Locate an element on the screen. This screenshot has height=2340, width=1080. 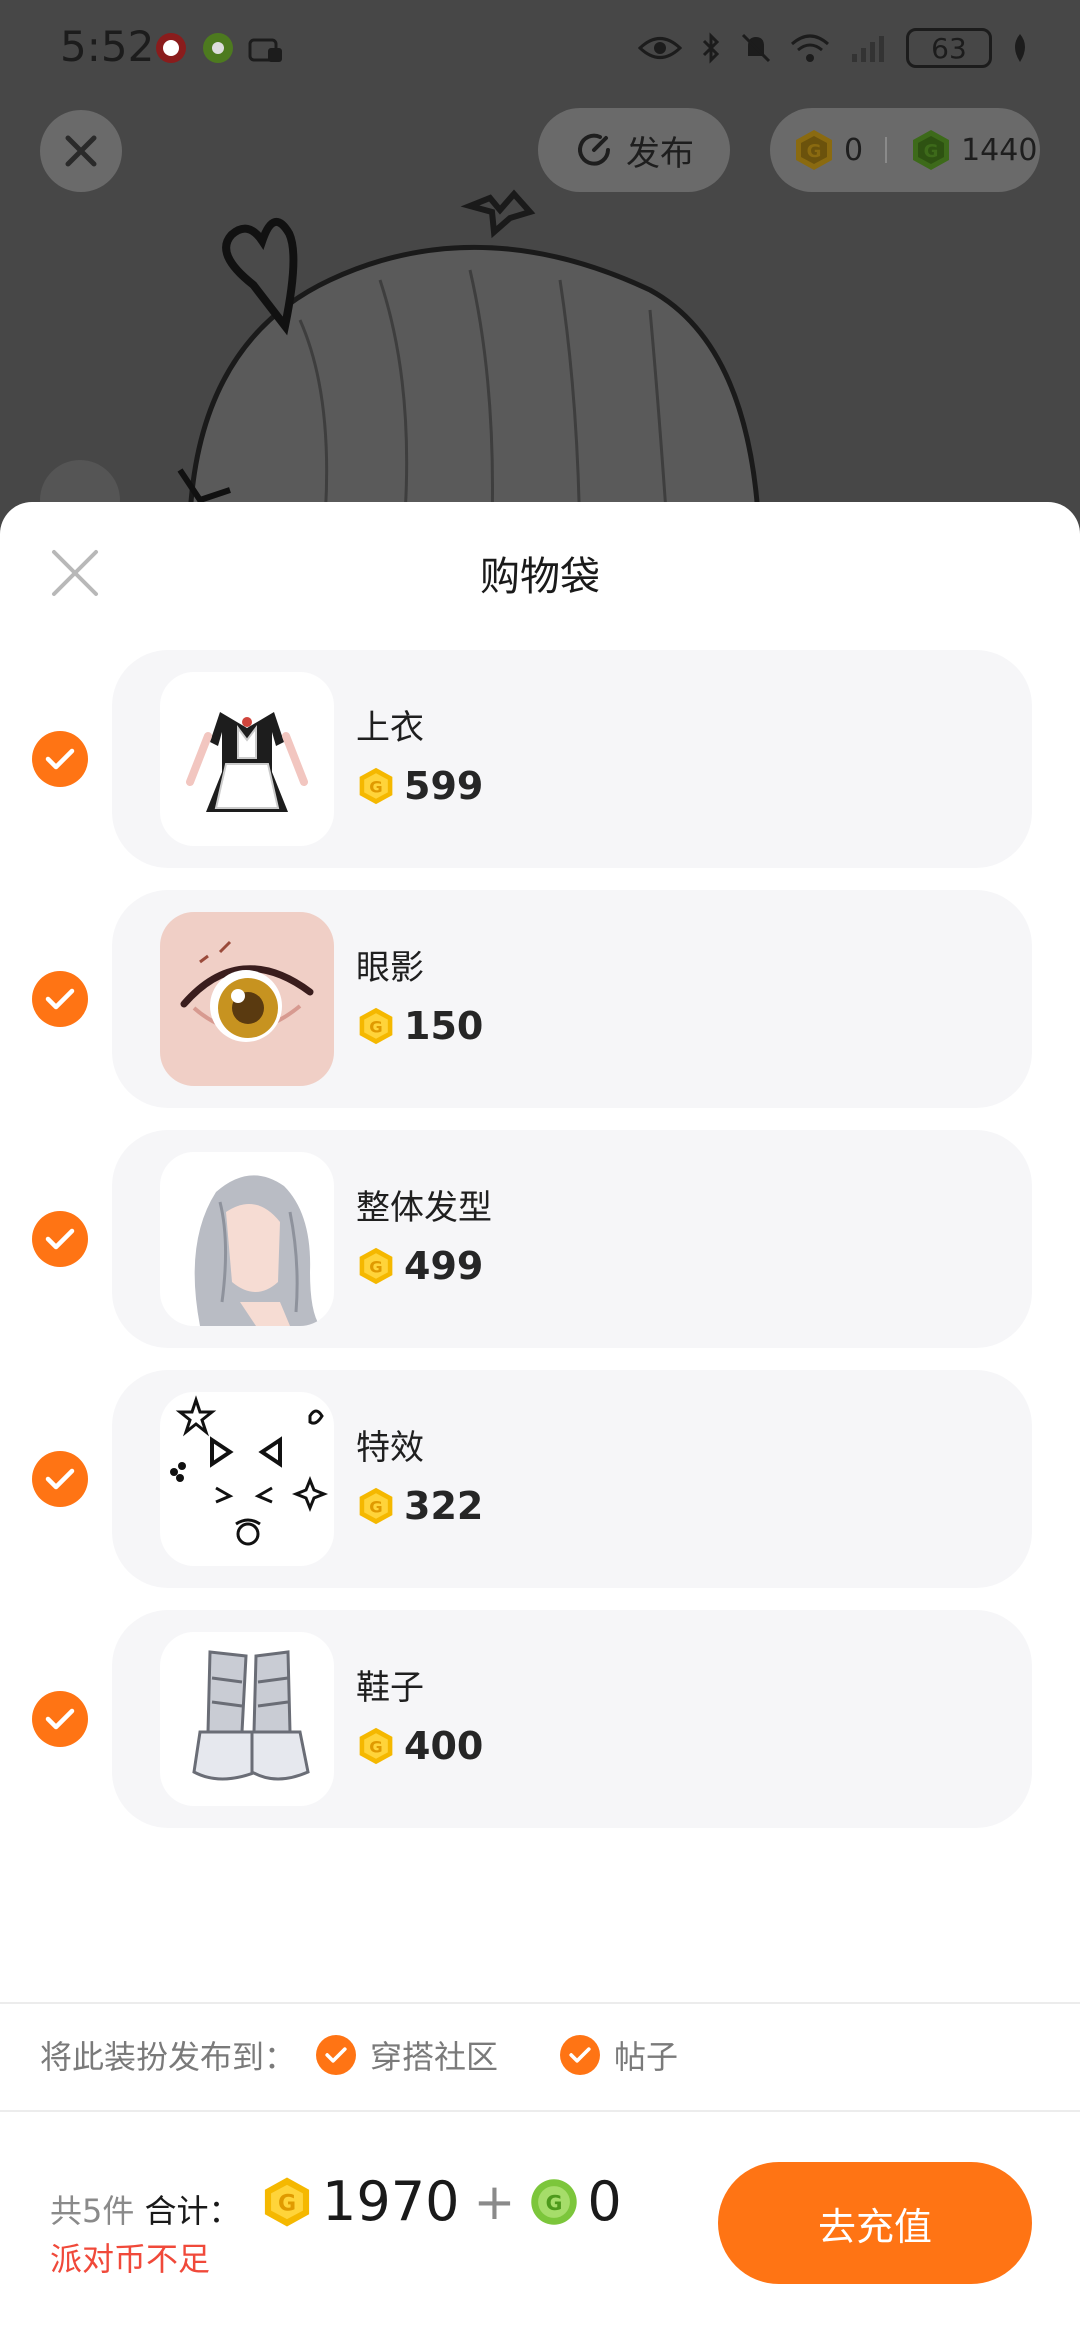
settings-notification-icon is located at coordinates (218, 48).